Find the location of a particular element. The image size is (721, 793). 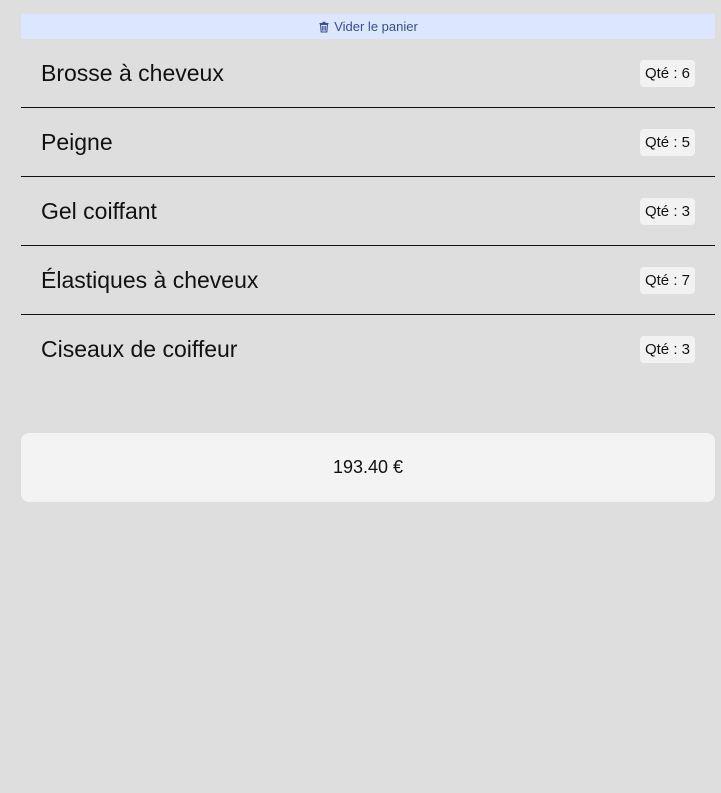

item-name: Gel coiffant is located at coordinates (99, 210).